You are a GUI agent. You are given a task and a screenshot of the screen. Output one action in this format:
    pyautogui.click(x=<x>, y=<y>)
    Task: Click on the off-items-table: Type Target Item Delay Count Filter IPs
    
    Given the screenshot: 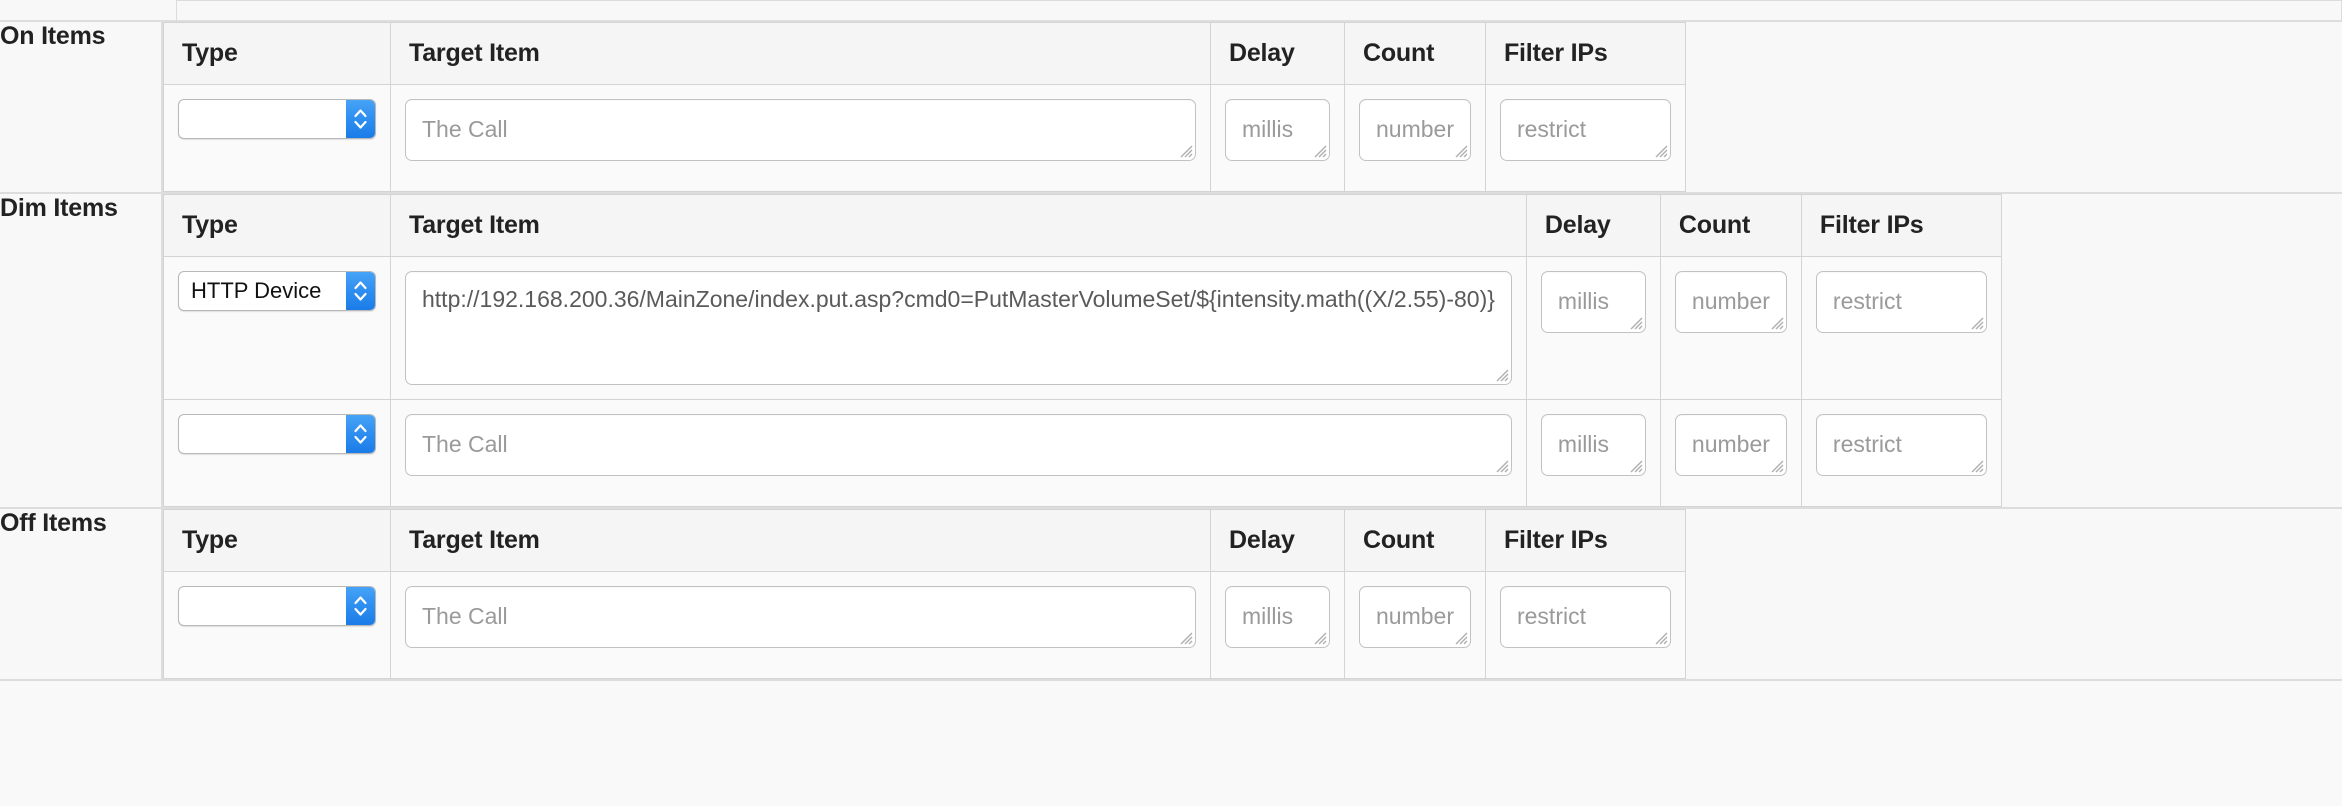 What is the action you would take?
    pyautogui.click(x=924, y=593)
    